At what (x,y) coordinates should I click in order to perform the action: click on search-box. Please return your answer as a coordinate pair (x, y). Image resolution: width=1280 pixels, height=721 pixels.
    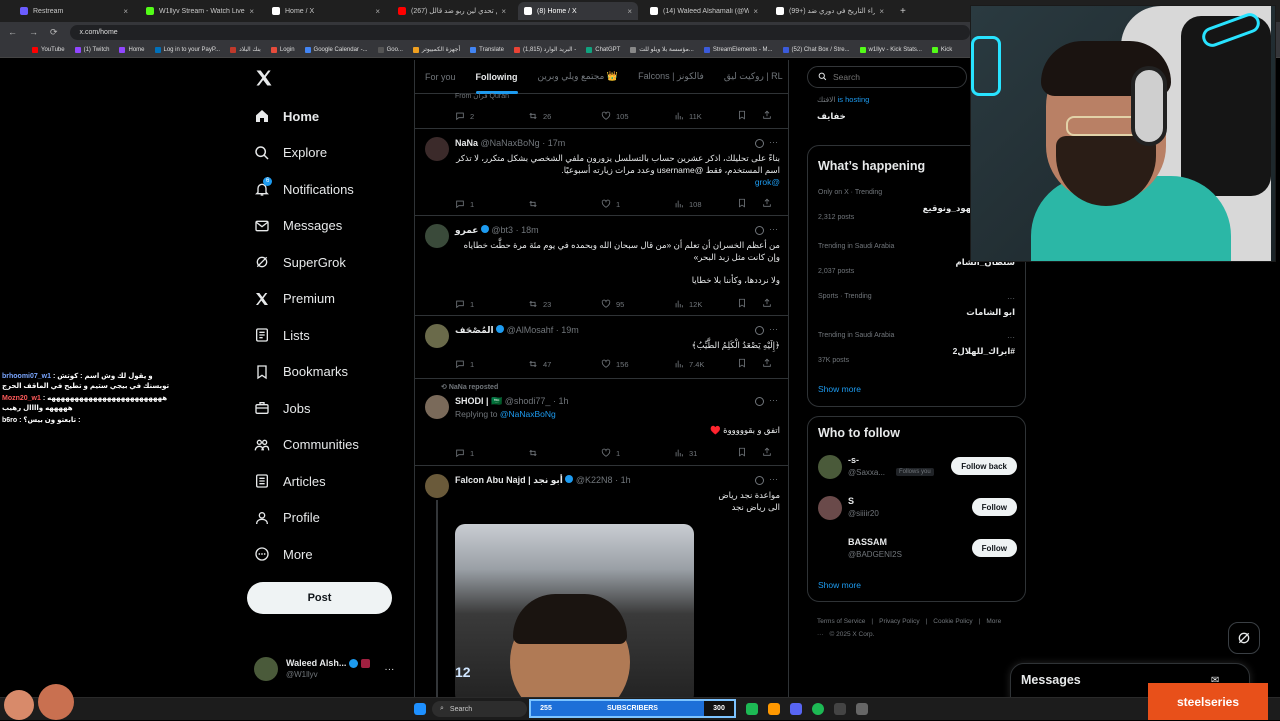
    Looking at the image, I should click on (887, 77).